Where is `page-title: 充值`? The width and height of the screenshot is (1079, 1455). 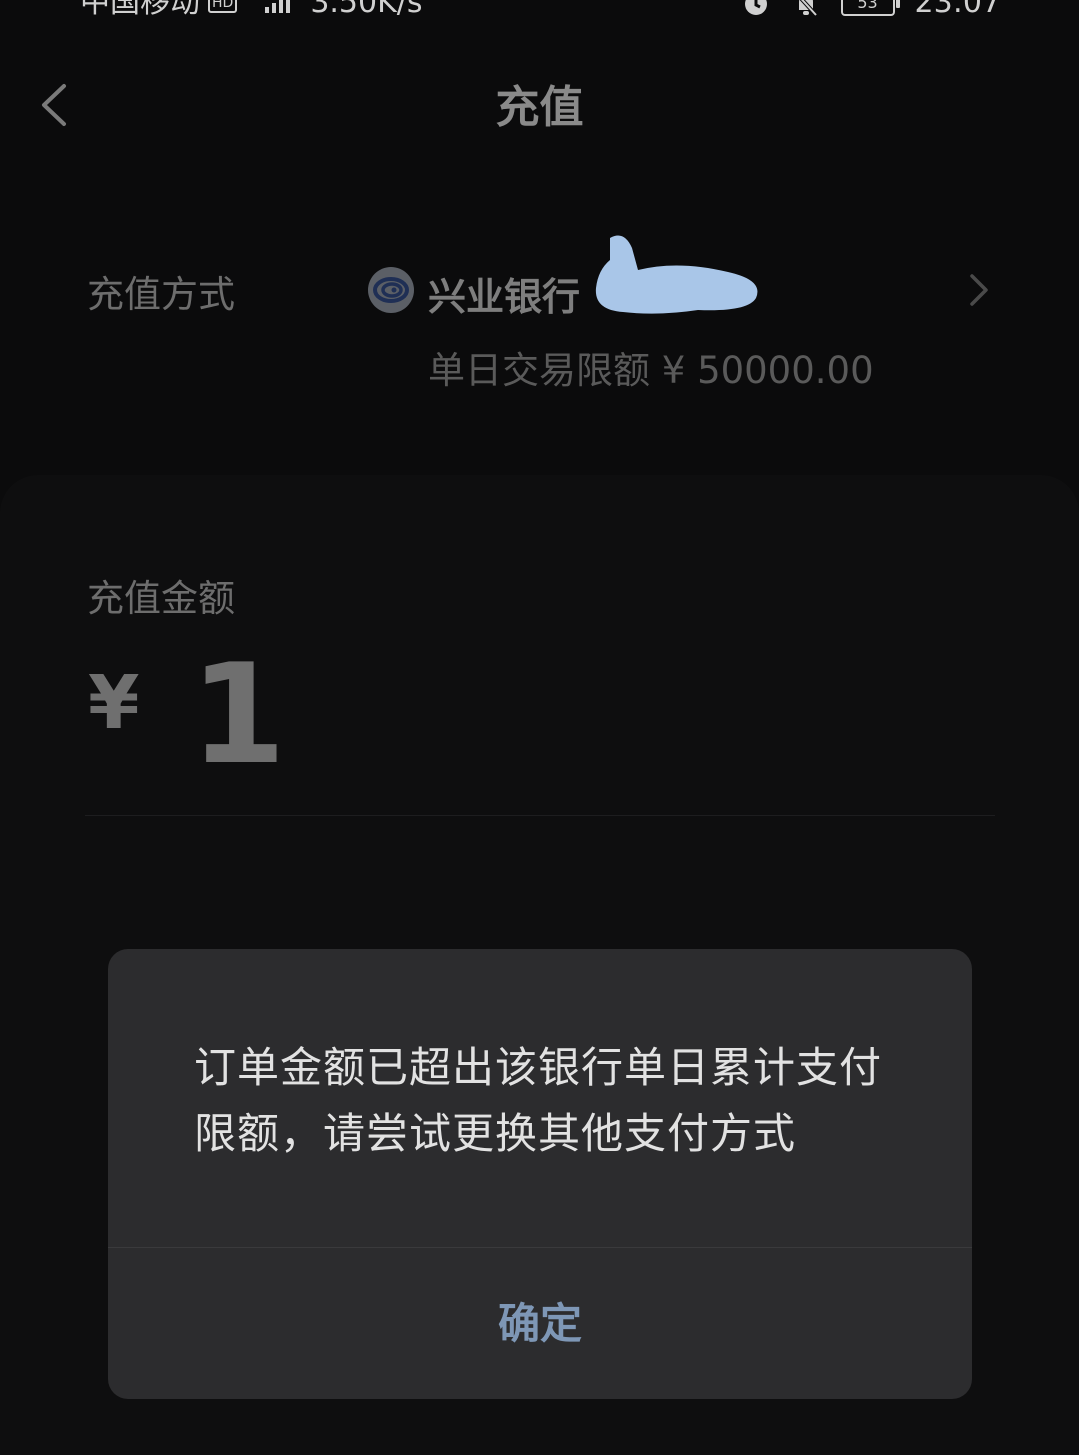 page-title: 充值 is located at coordinates (539, 107).